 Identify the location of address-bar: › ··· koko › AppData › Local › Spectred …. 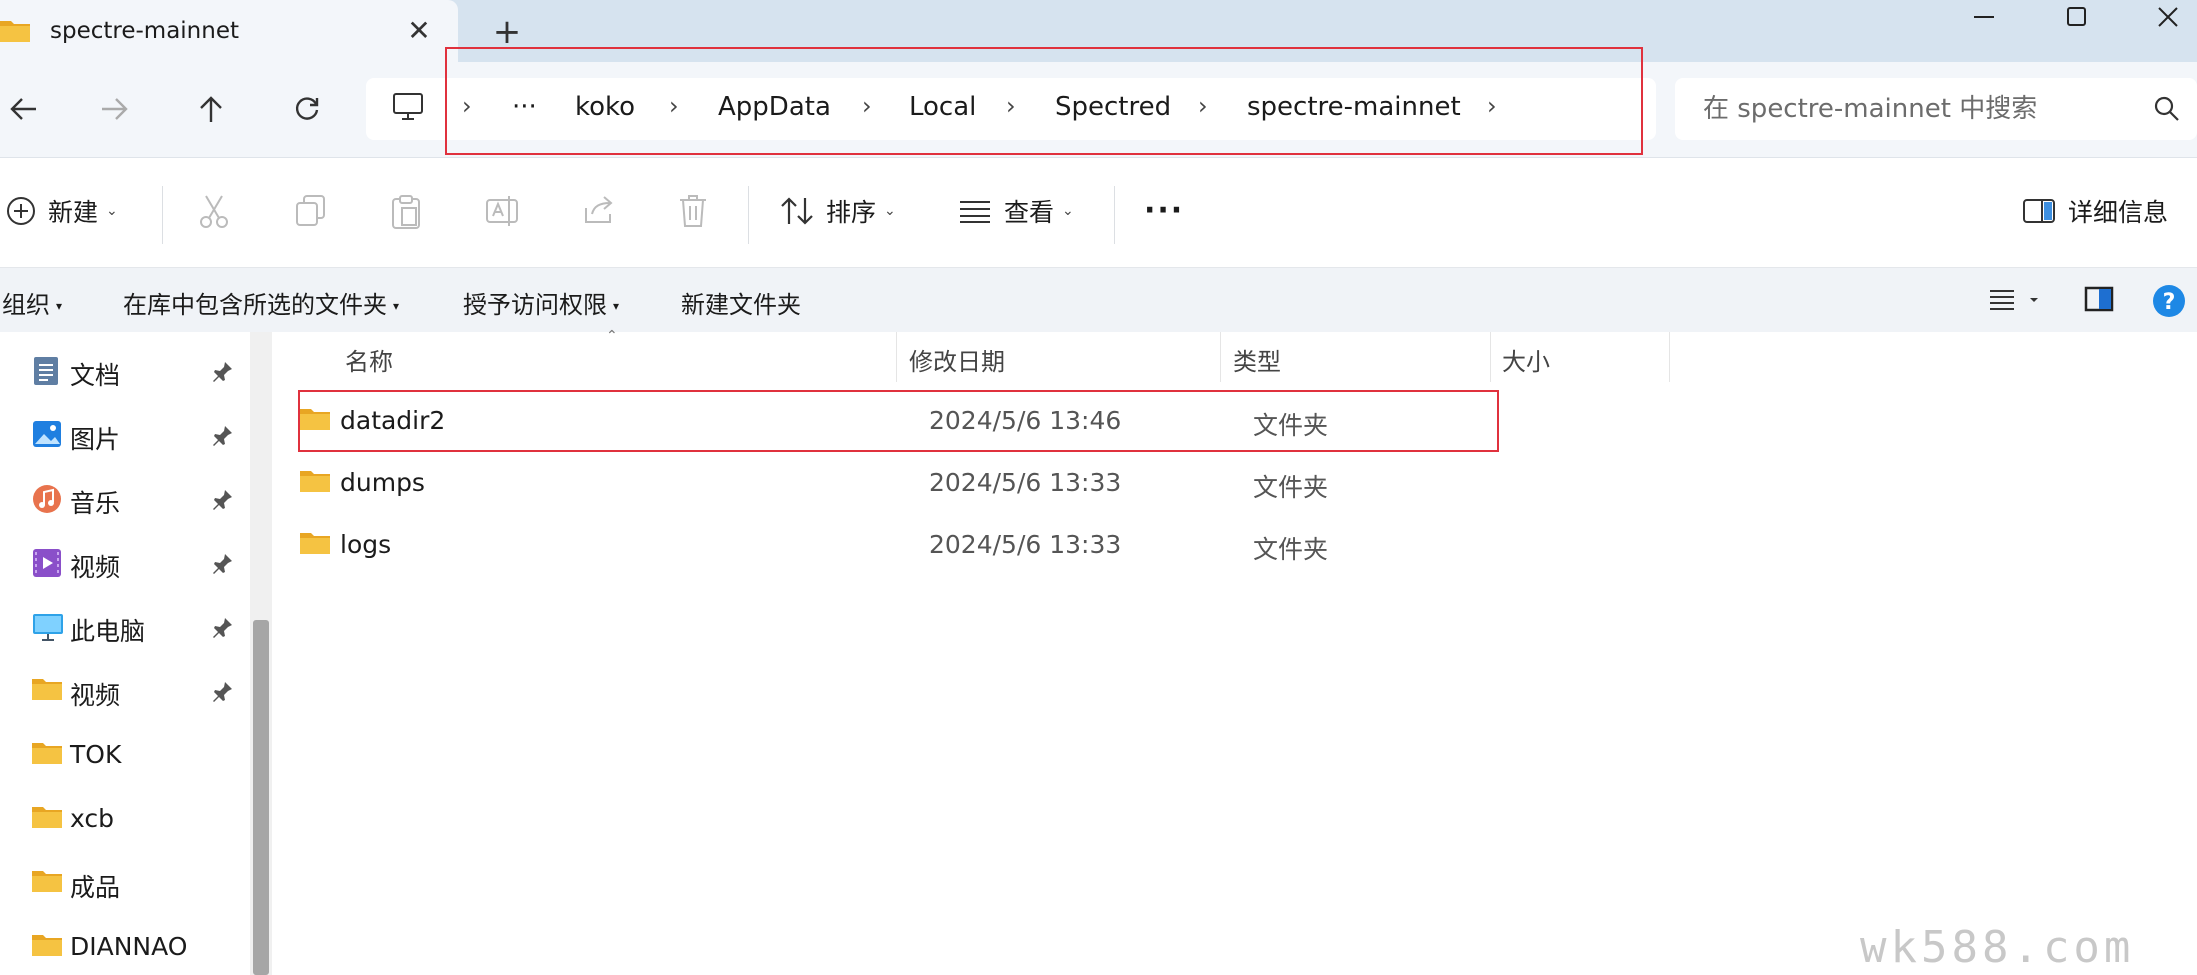
(1011, 109).